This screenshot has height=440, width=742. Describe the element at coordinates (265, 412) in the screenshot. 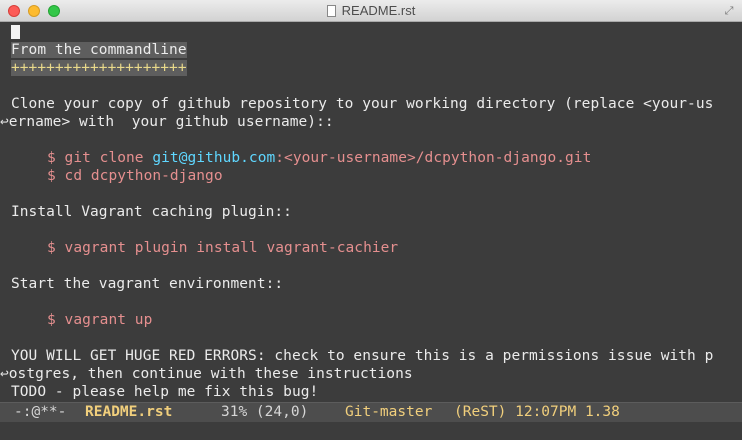

I see `cursor-position: 31% (24,0)` at that location.